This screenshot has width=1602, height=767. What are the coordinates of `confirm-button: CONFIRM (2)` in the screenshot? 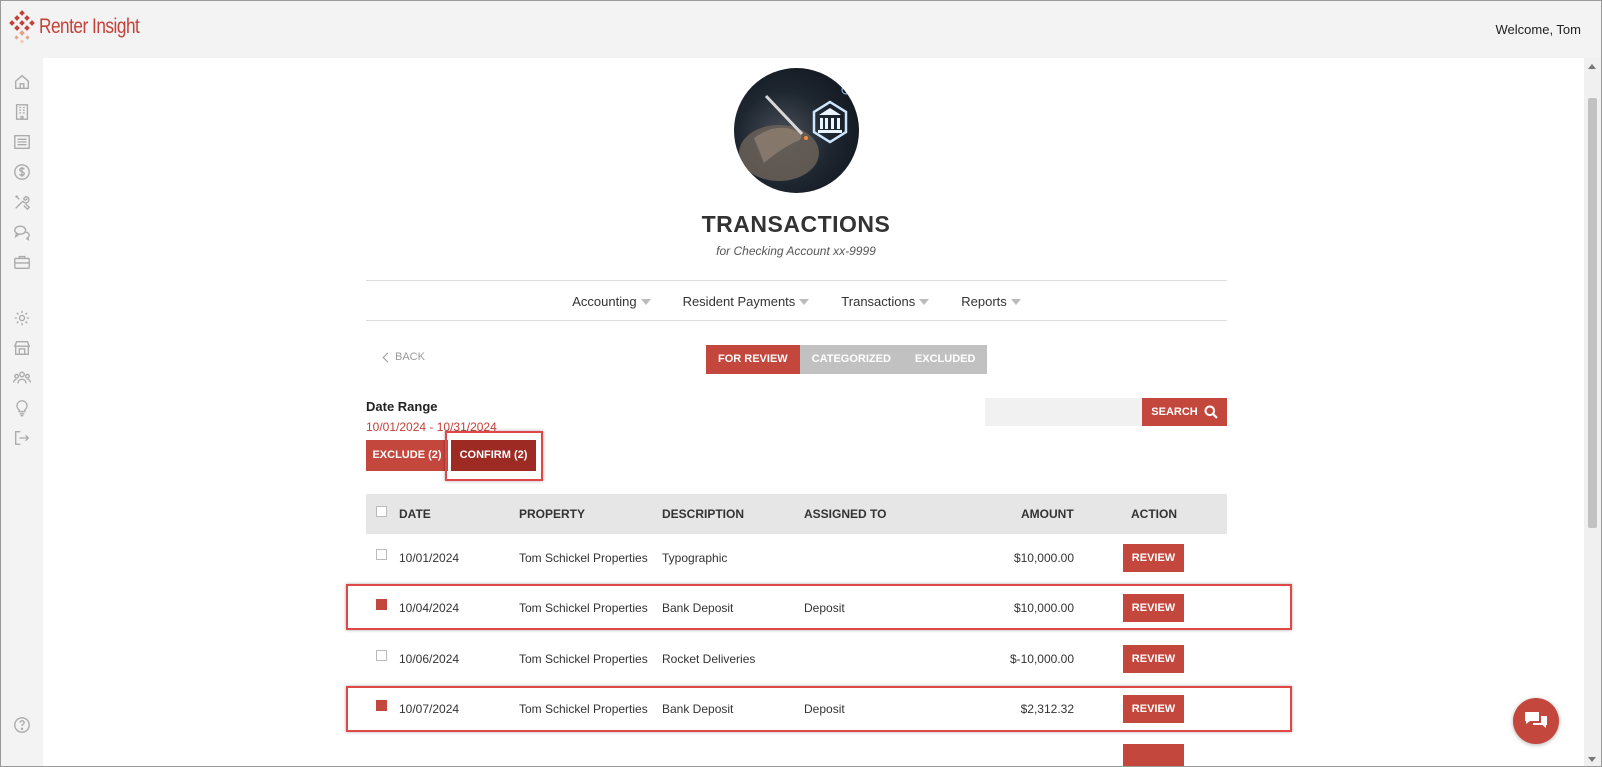 It's located at (493, 455).